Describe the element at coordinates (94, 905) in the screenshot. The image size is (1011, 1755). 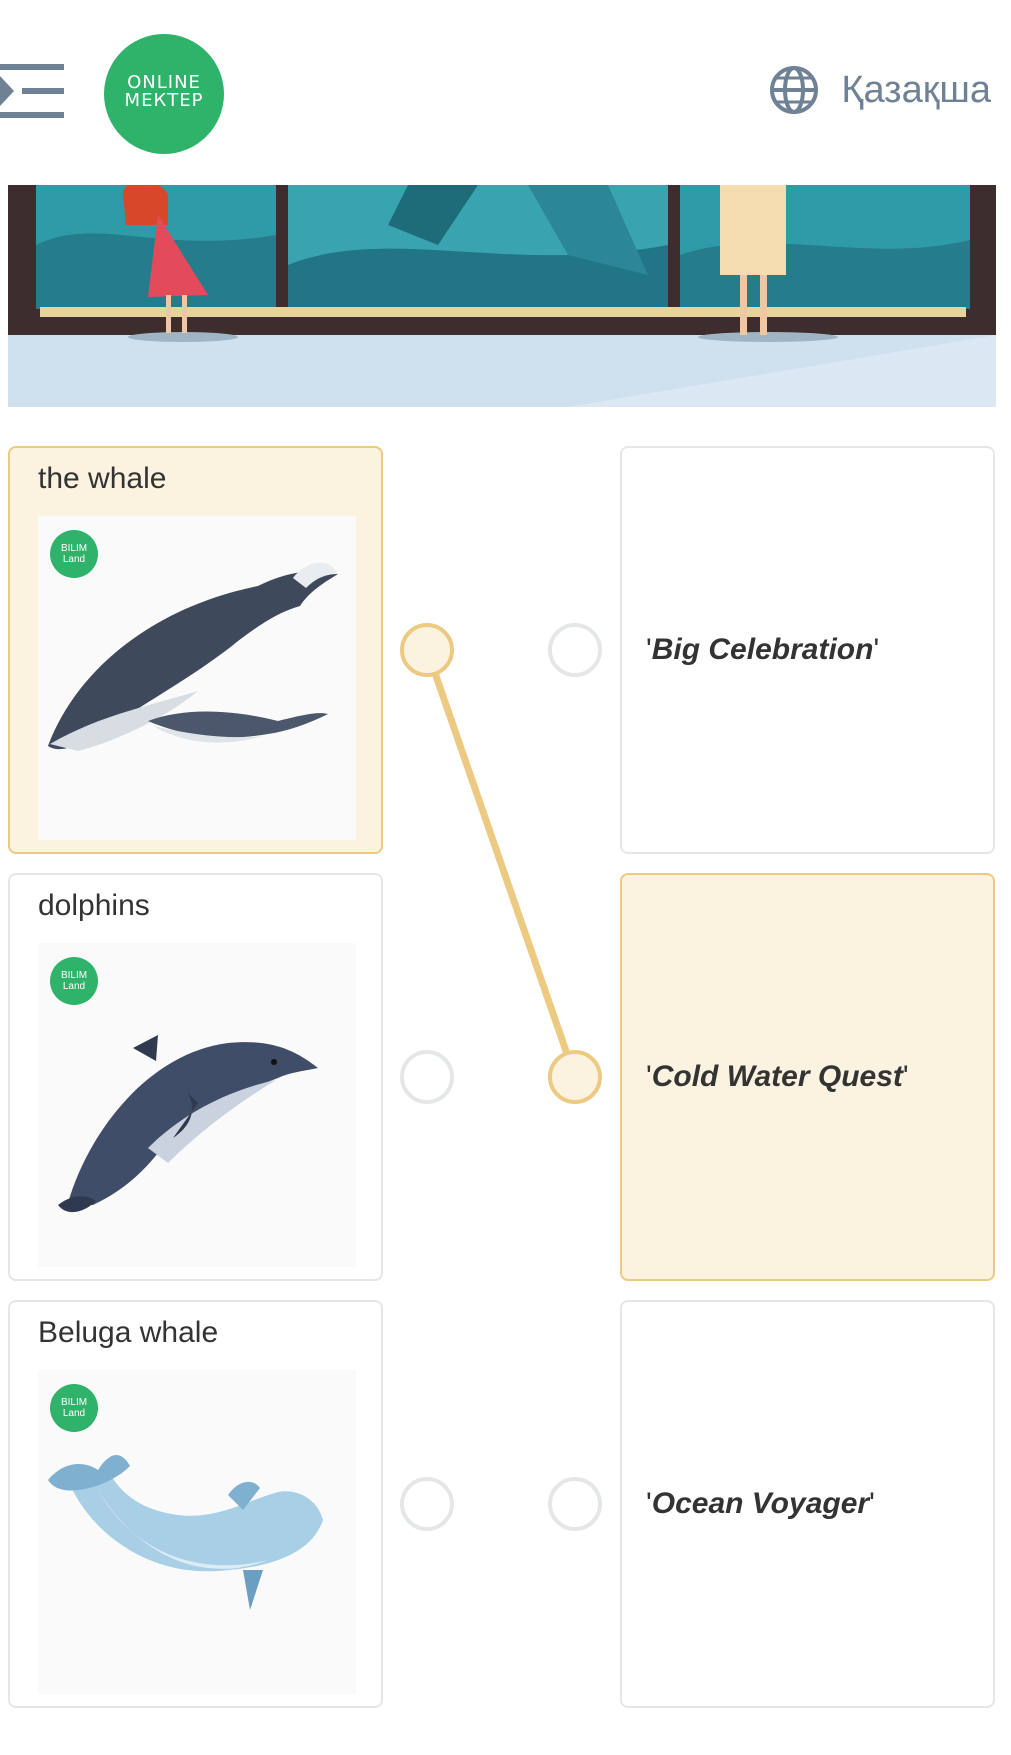
I see `item-title: dolphins` at that location.